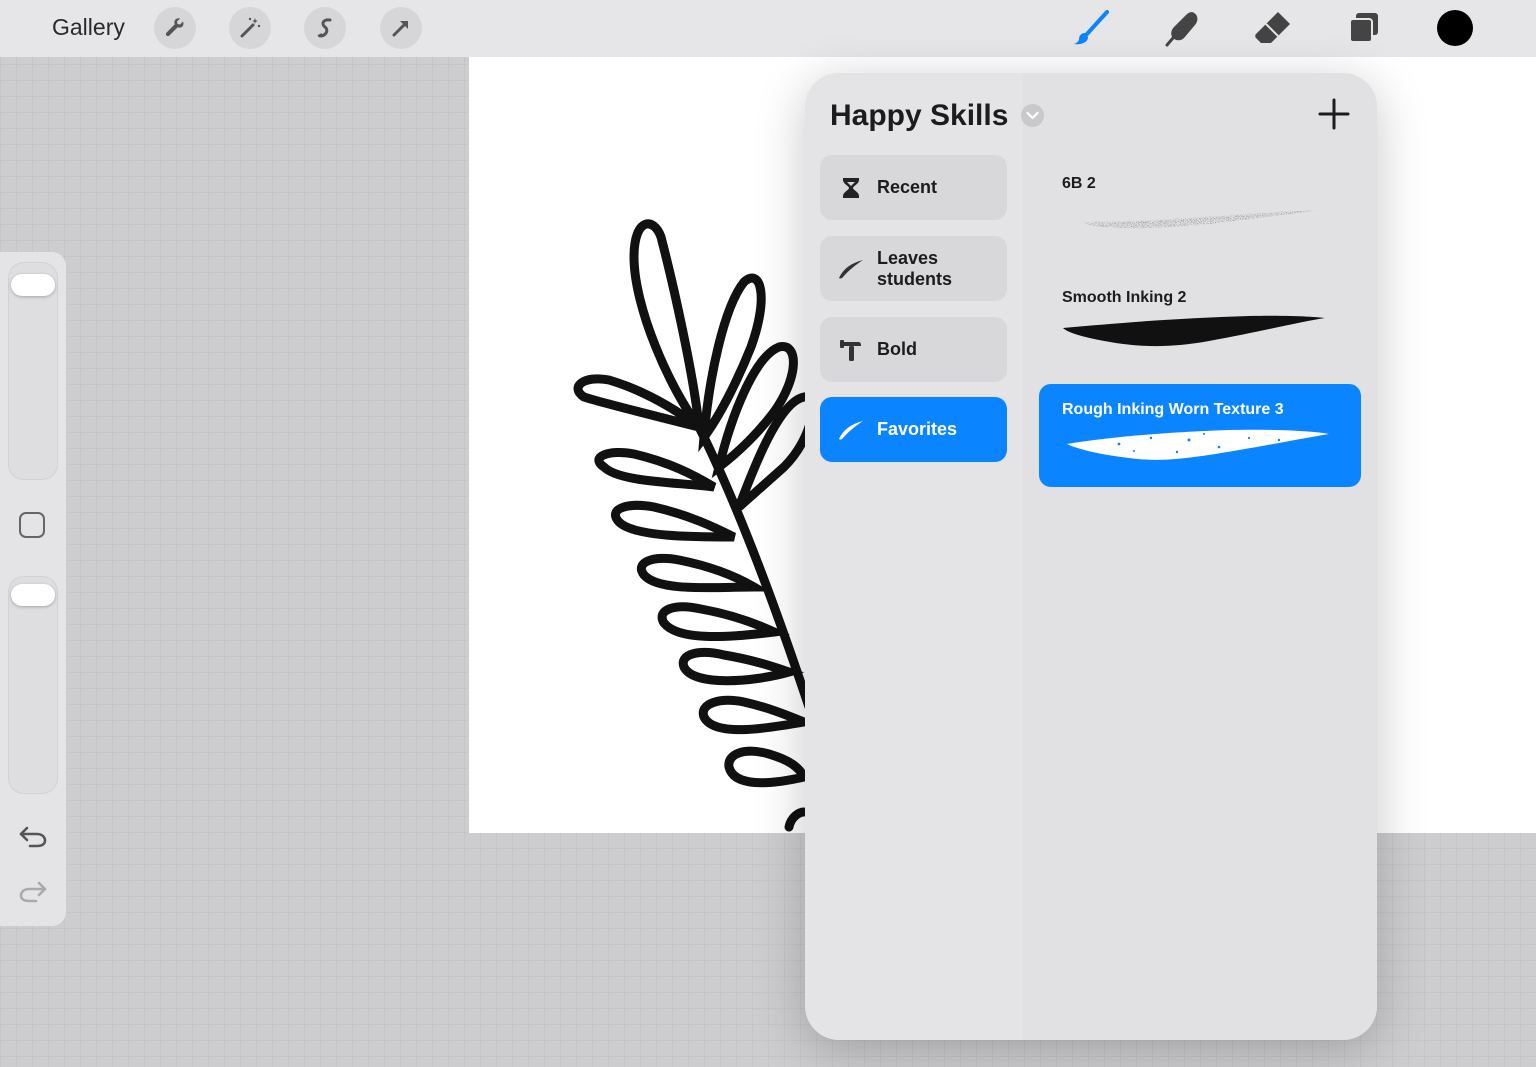  Describe the element at coordinates (88, 27) in the screenshot. I see `gallery-button: Gallery` at that location.